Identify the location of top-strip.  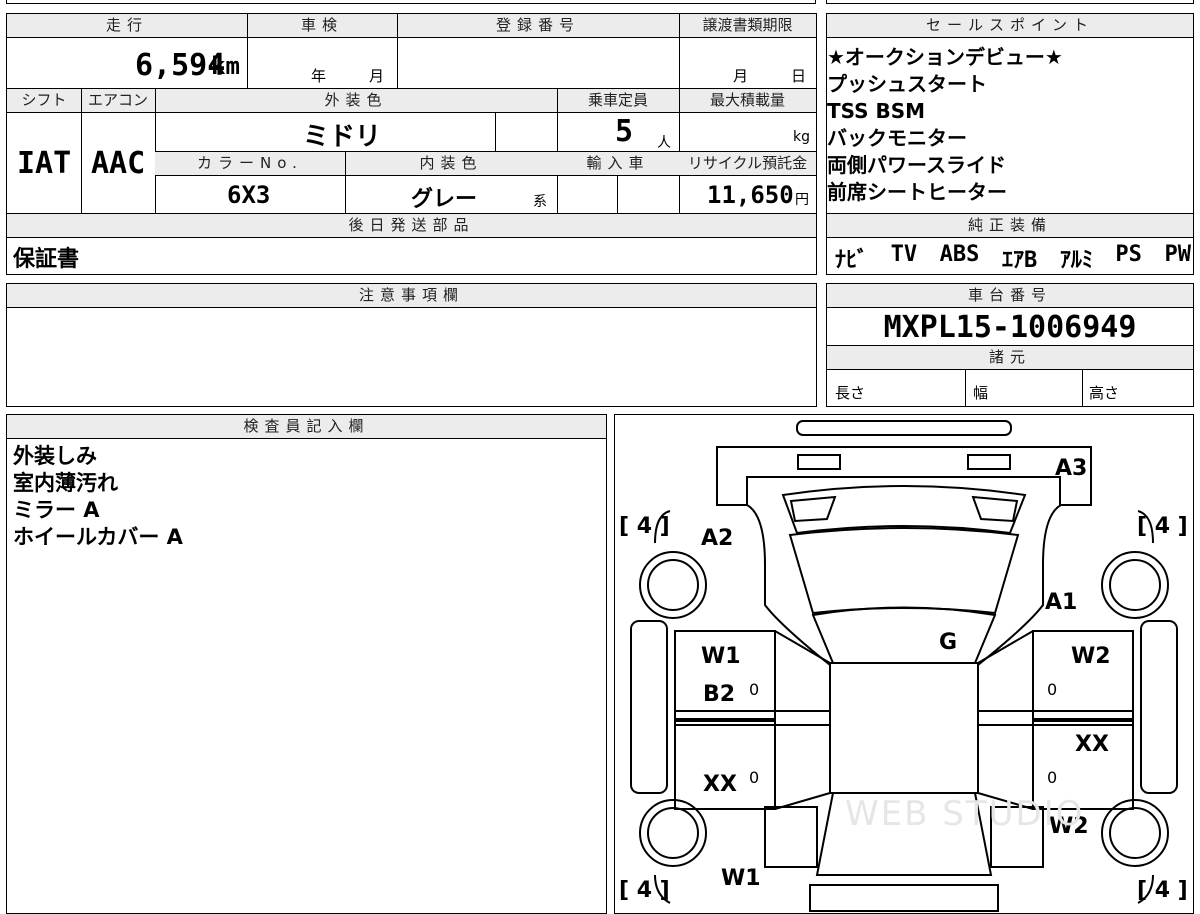
(411, 2).